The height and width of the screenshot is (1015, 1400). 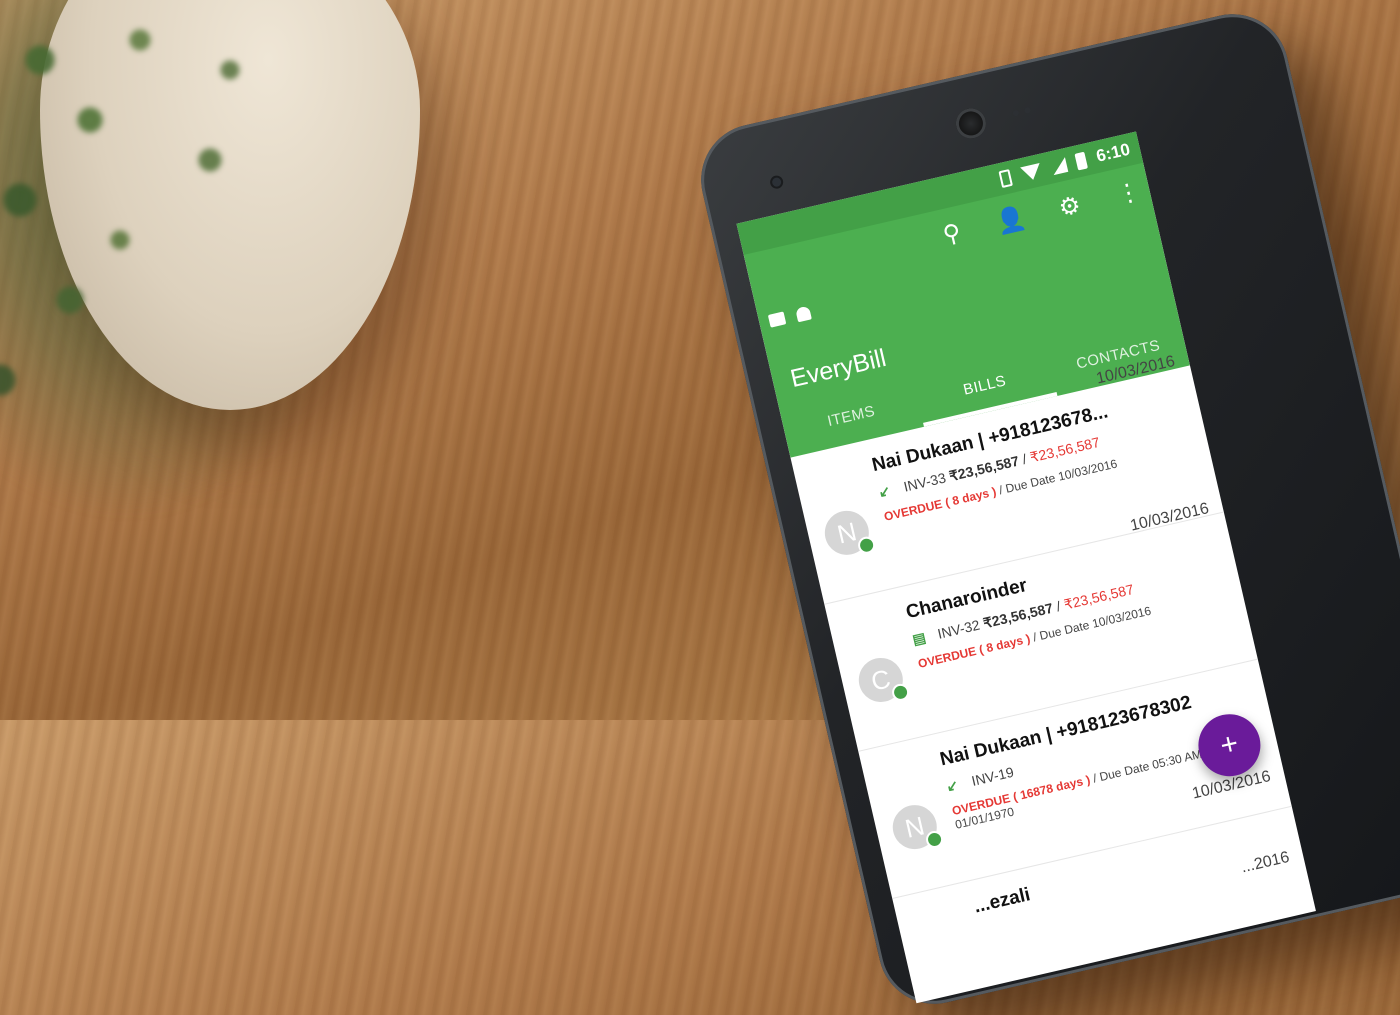 I want to click on earpiece-speaker, so click(x=970, y=123).